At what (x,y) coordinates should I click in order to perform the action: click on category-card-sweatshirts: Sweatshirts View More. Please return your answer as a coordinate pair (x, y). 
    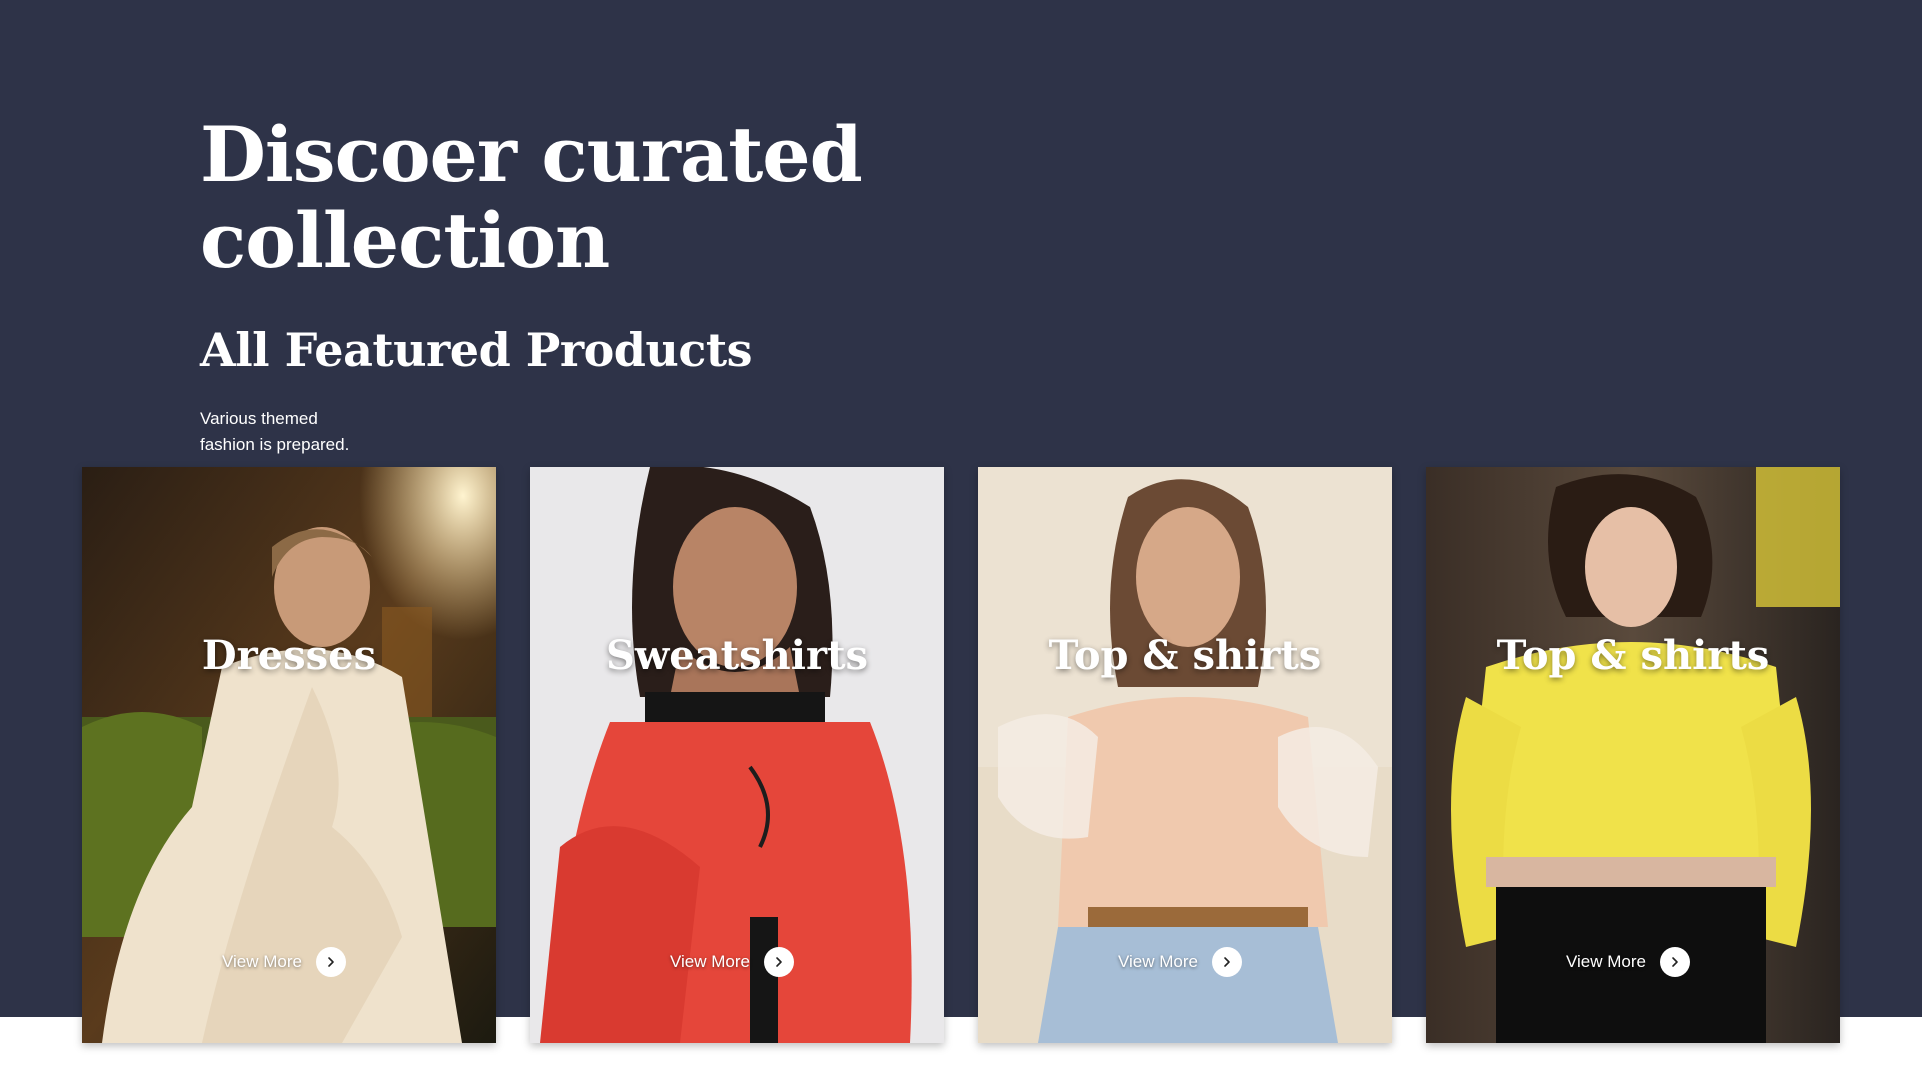
    Looking at the image, I should click on (737, 755).